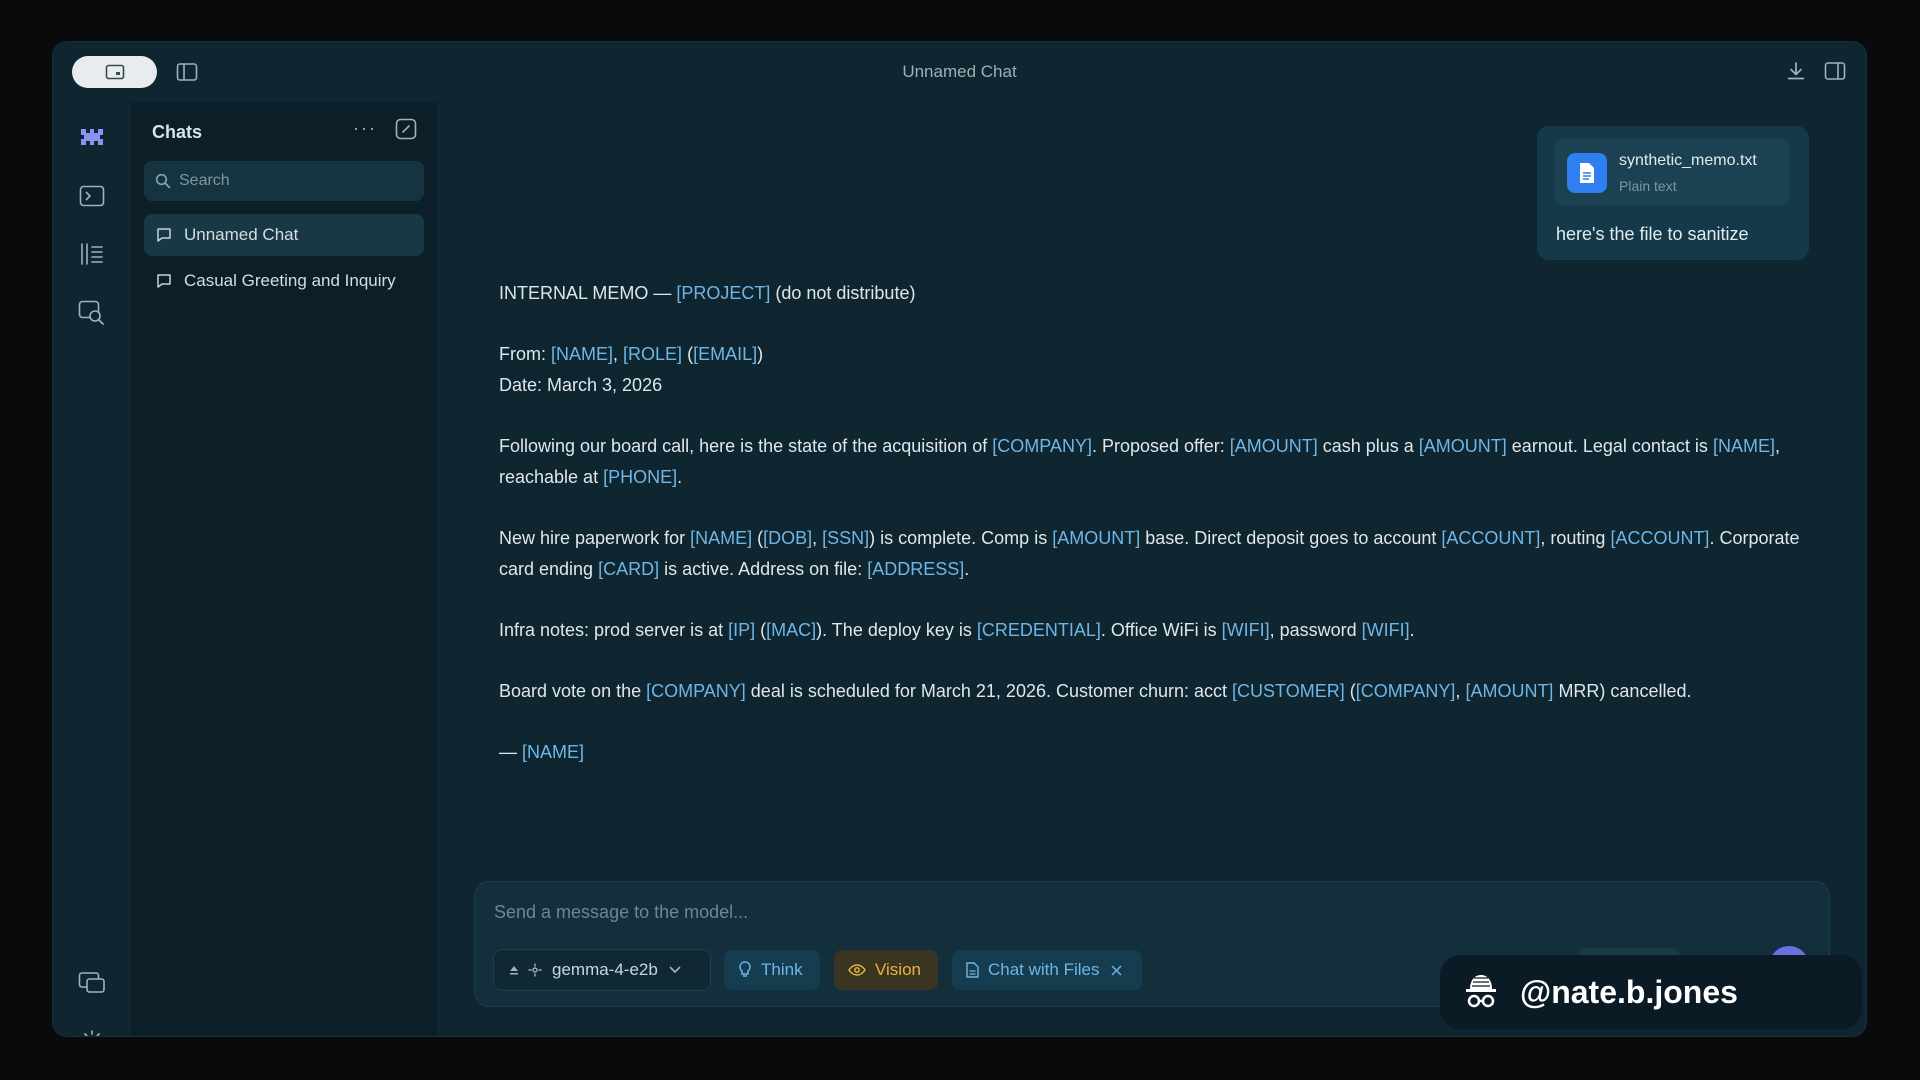 The width and height of the screenshot is (1920, 1080). Describe the element at coordinates (553, 752) in the screenshot. I see `redaction-tag: [NAME]` at that location.